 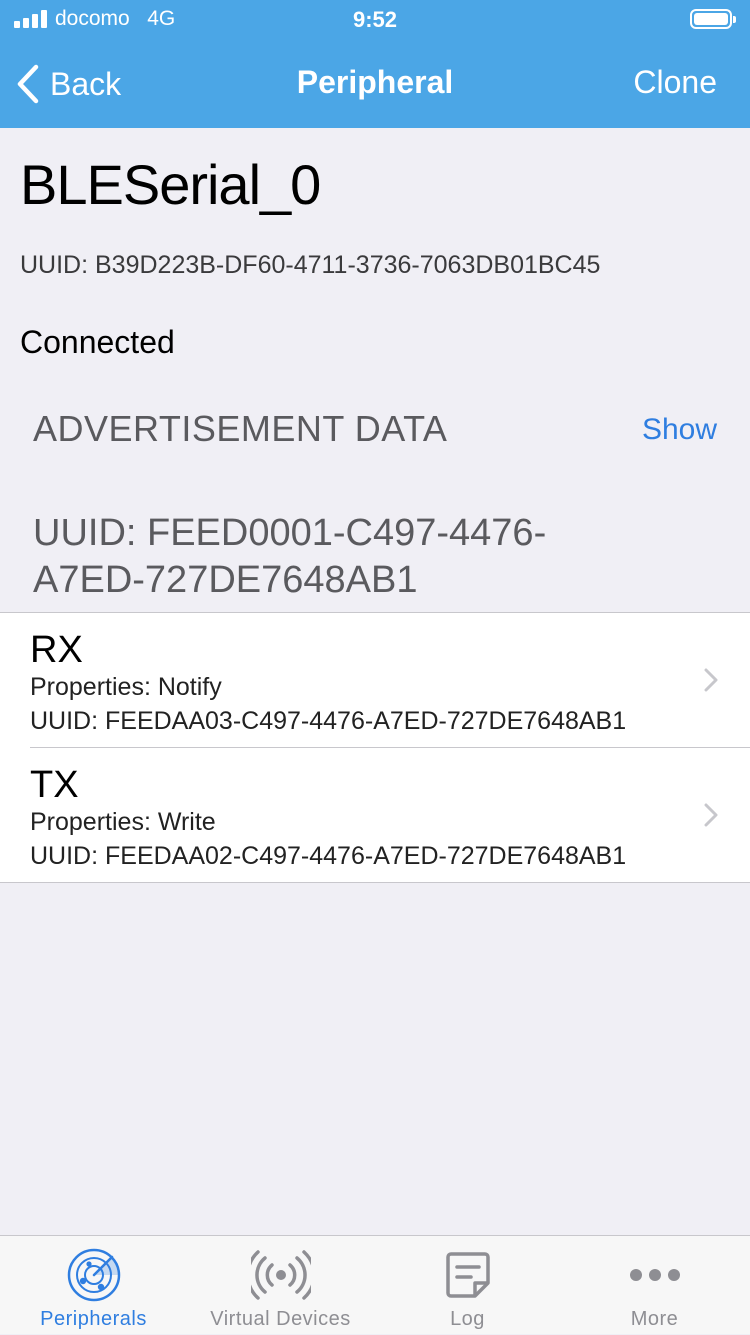 I want to click on service-uuid-line2: A7ED-727DE7648AB1, so click(x=225, y=580).